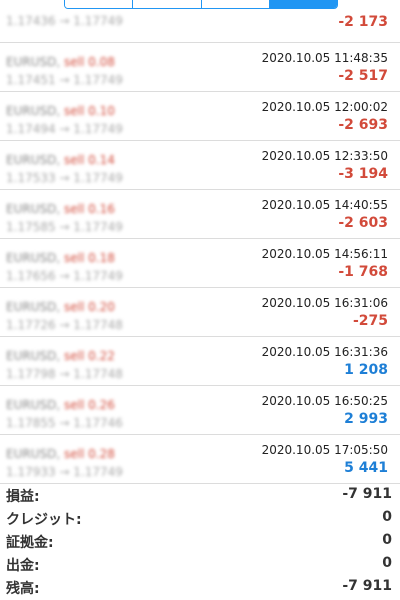 This screenshot has height=600, width=400. I want to click on deal-profit: -2 173, so click(363, 22).